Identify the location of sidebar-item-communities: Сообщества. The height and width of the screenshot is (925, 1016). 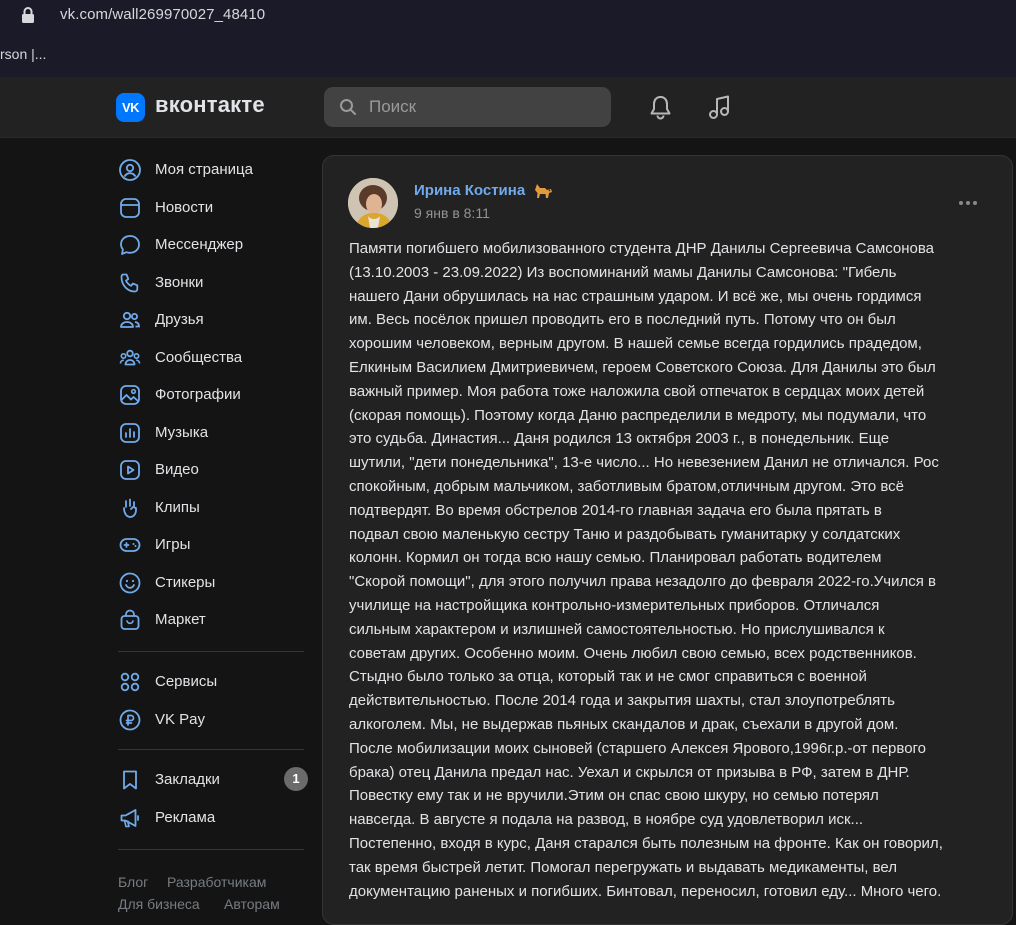
(213, 357).